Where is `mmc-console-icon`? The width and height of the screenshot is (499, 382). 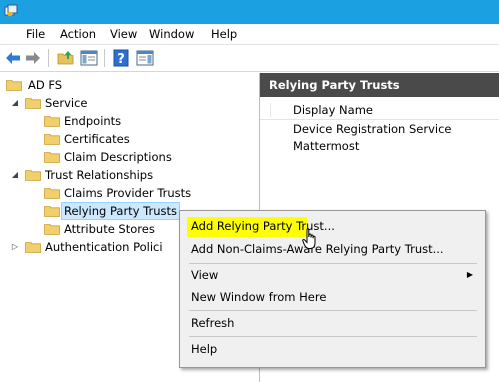 mmc-console-icon is located at coordinates (11, 11).